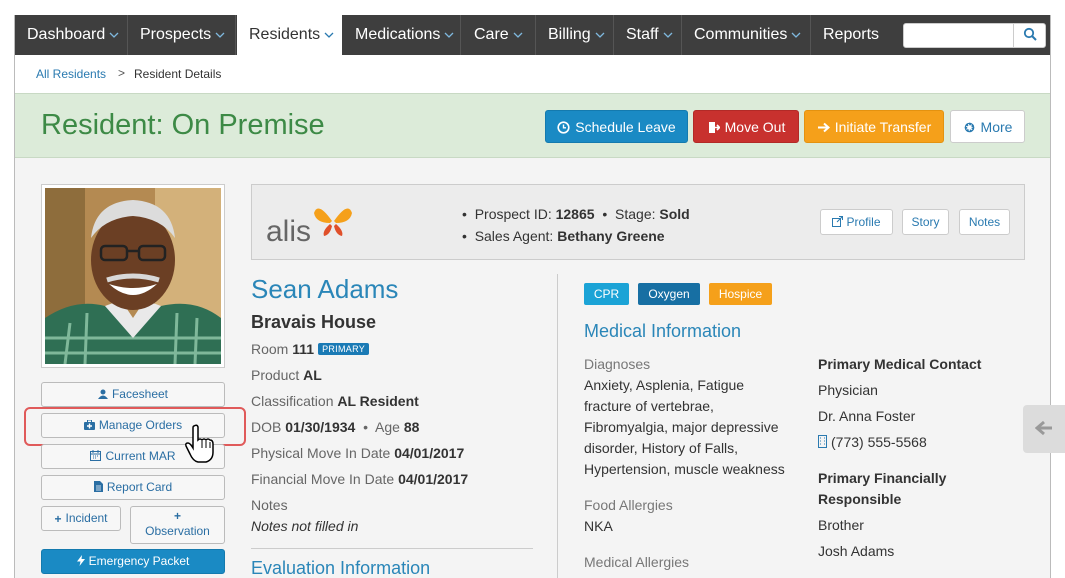 The height and width of the screenshot is (578, 1065). Describe the element at coordinates (392, 548) in the screenshot. I see `section-divider` at that location.